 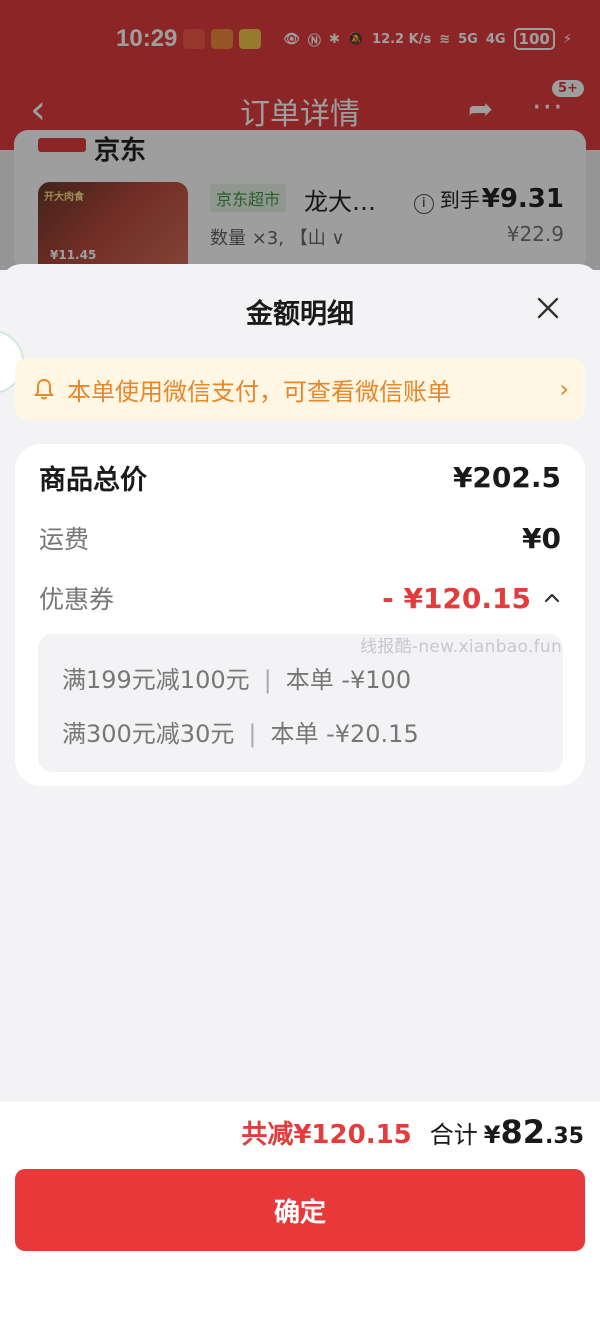 I want to click on coupon-detail: 本单 -¥100, so click(x=348, y=680).